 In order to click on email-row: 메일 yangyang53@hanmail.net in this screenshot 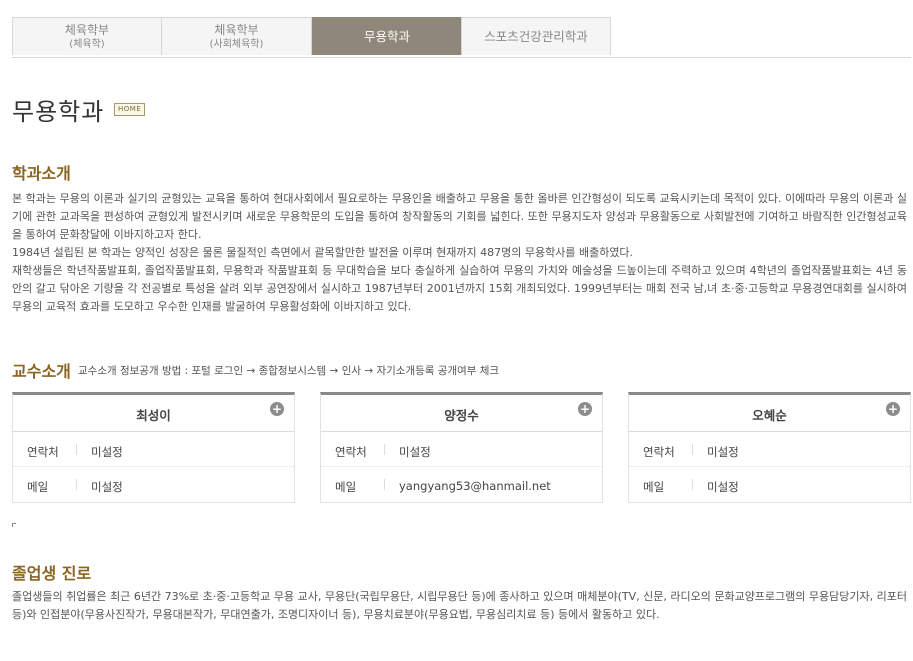, I will do `click(461, 483)`.